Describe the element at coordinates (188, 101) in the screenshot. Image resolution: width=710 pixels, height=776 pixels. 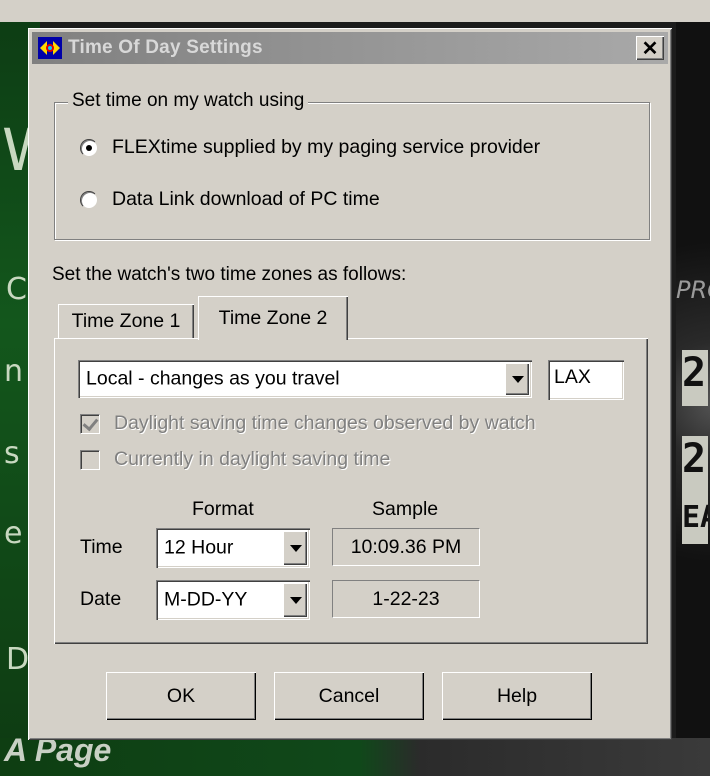
I see `time-source-legend: Set time on my watch using` at that location.